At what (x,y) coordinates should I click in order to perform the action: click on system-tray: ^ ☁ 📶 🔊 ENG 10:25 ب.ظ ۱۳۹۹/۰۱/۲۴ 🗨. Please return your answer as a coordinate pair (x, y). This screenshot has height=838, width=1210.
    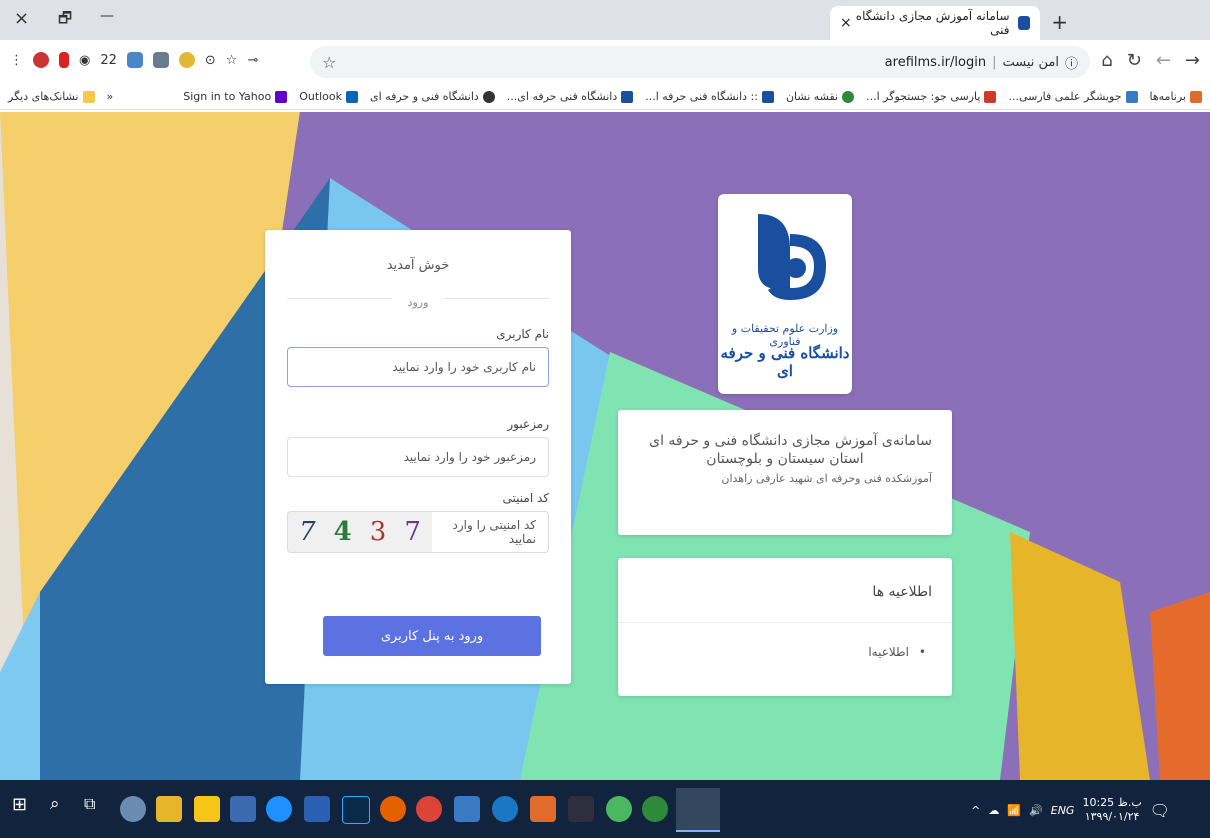
    Looking at the image, I should click on (1070, 810).